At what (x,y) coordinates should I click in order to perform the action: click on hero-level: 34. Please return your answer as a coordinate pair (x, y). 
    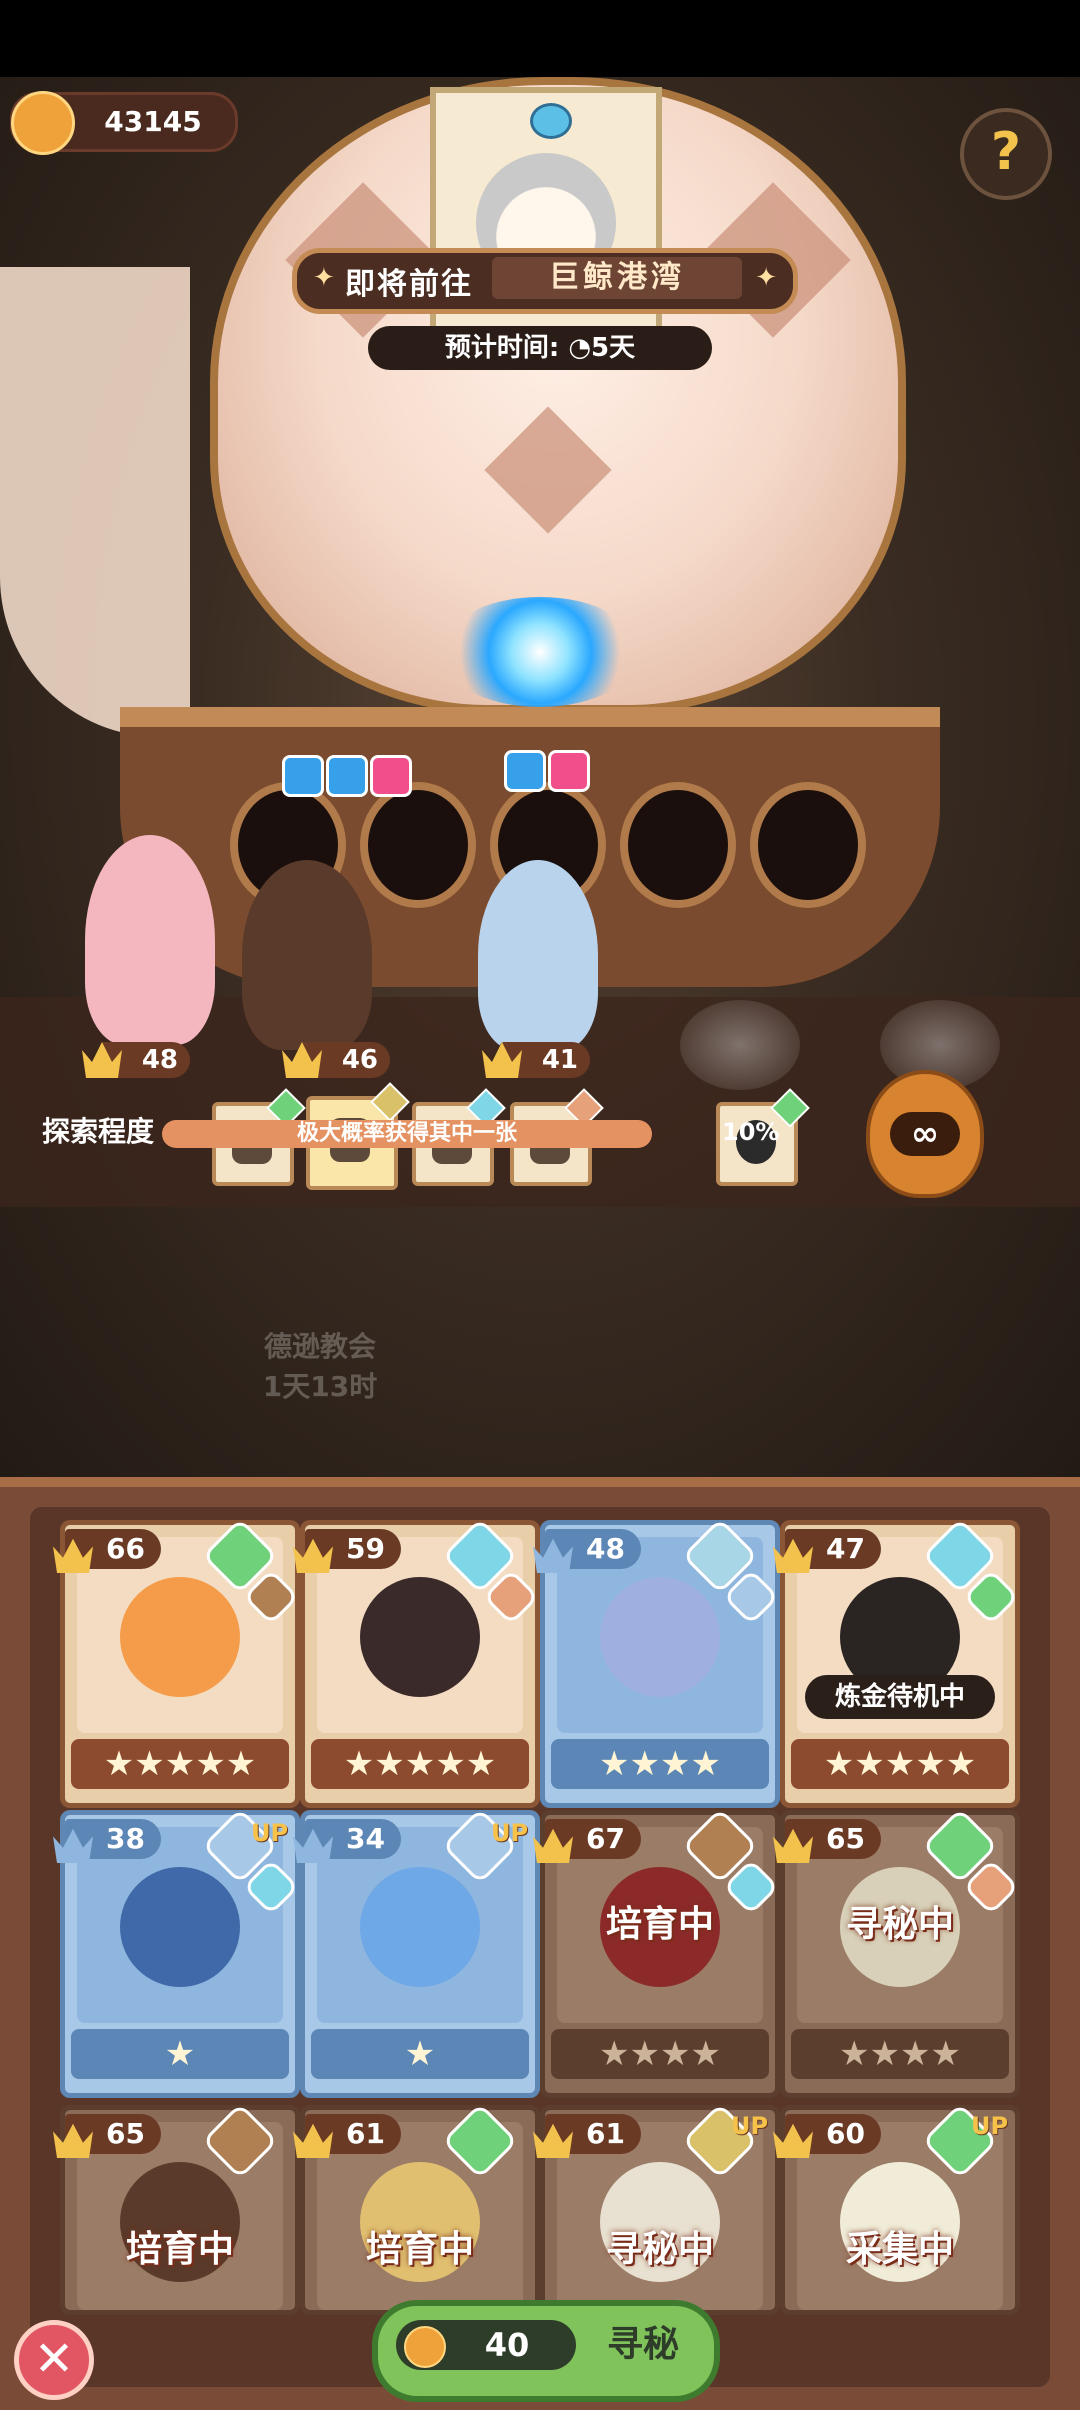
    Looking at the image, I should click on (365, 1838).